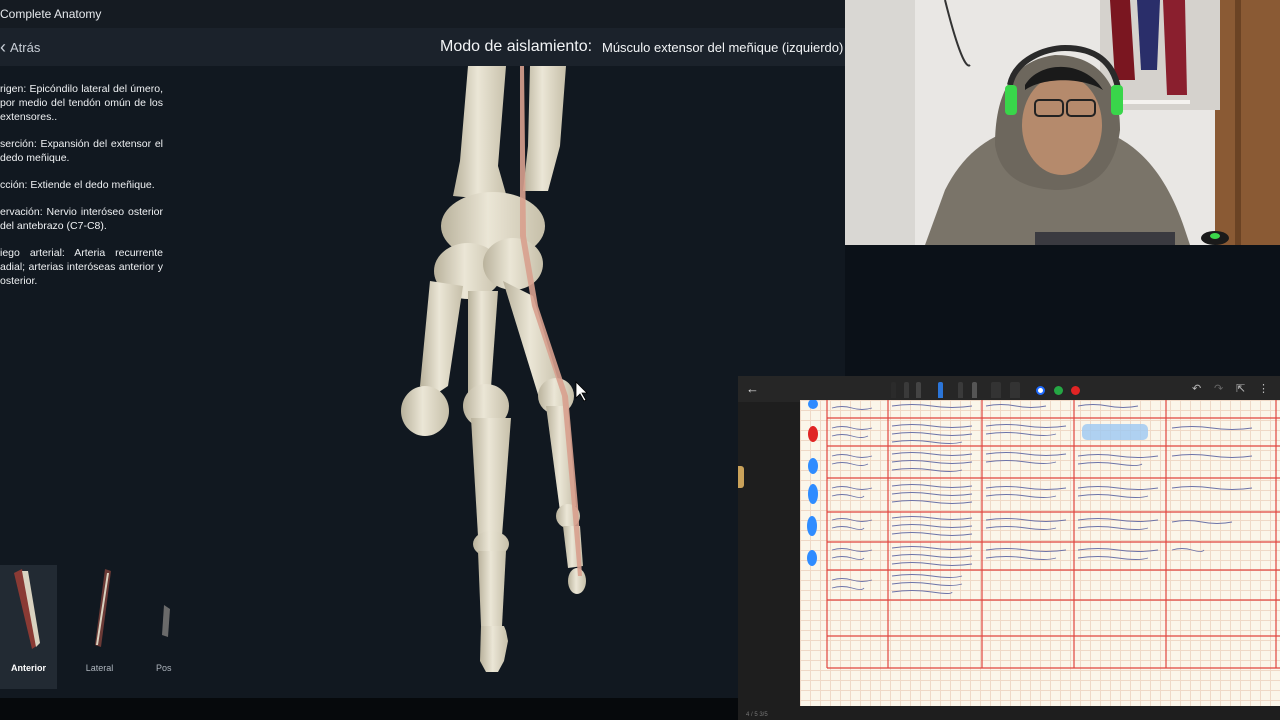  I want to click on view-posterior-label: Pos, so click(164, 668).